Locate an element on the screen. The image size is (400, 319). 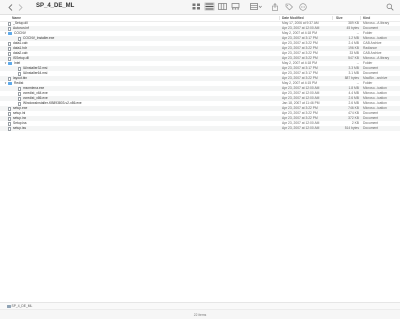
column-size-header: Size is located at coordinates (339, 18).